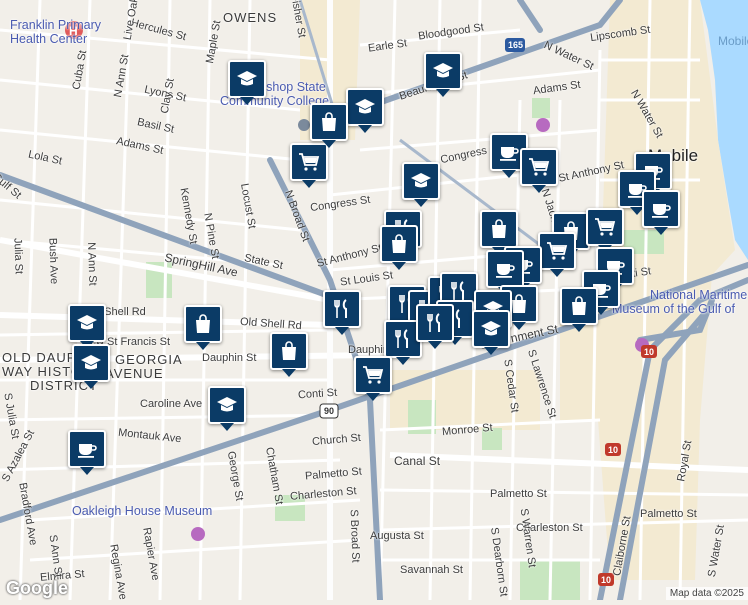  Describe the element at coordinates (142, 511) in the screenshot. I see `poi-label: Oakleigh House Museum` at that location.